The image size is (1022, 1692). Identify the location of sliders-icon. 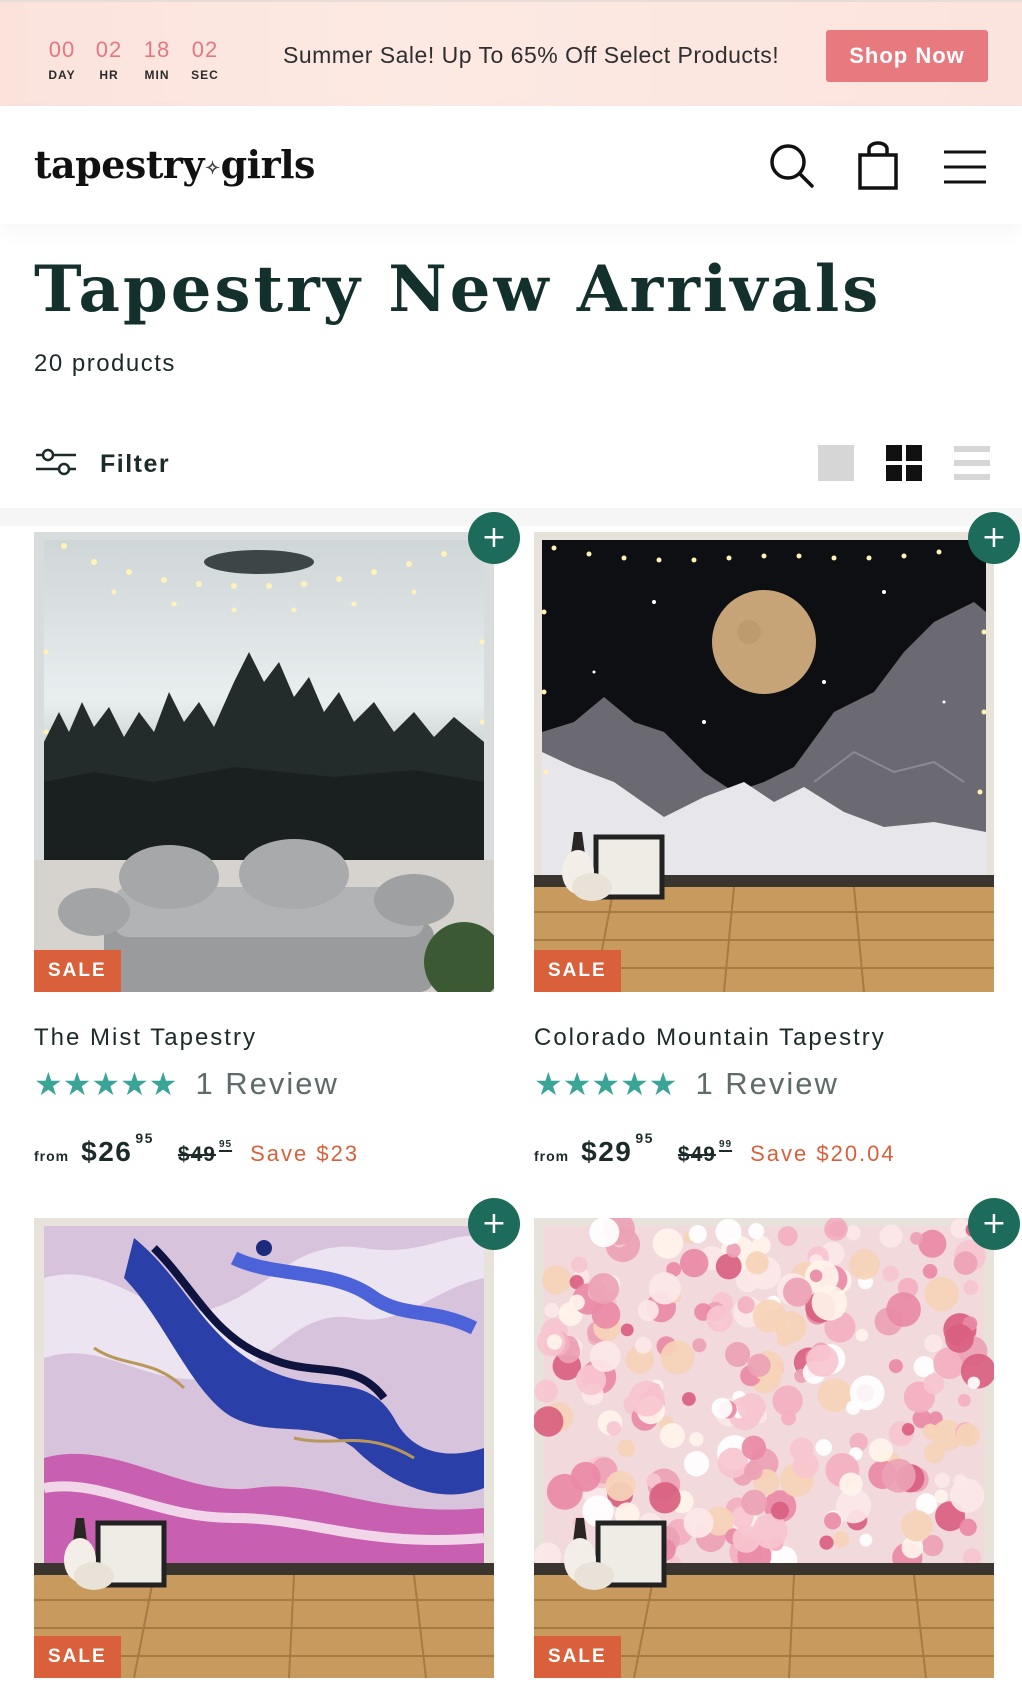
(56, 464).